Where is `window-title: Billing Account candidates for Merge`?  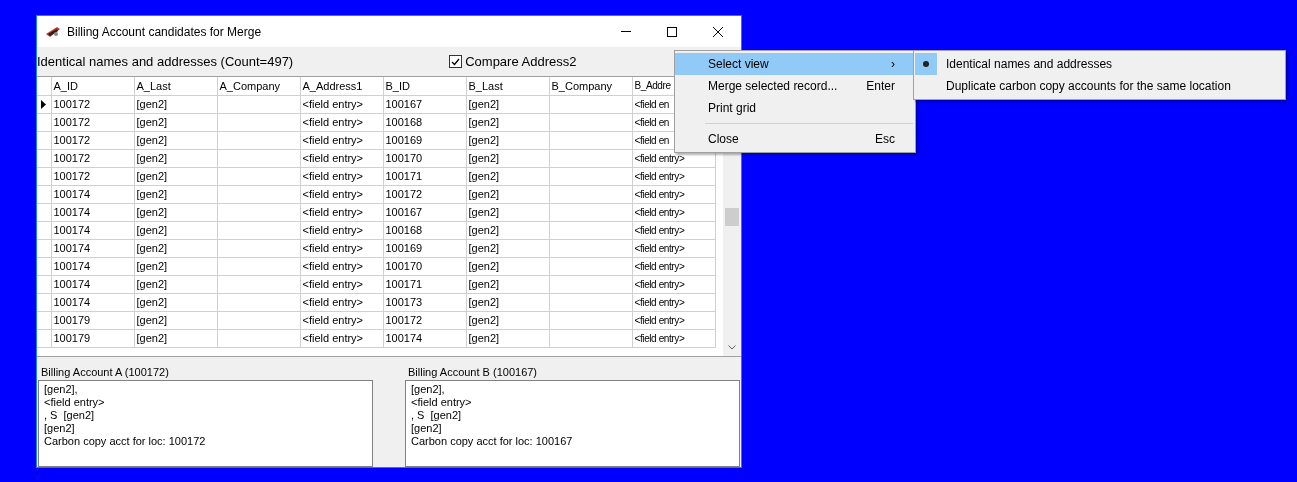 window-title: Billing Account candidates for Merge is located at coordinates (164, 32).